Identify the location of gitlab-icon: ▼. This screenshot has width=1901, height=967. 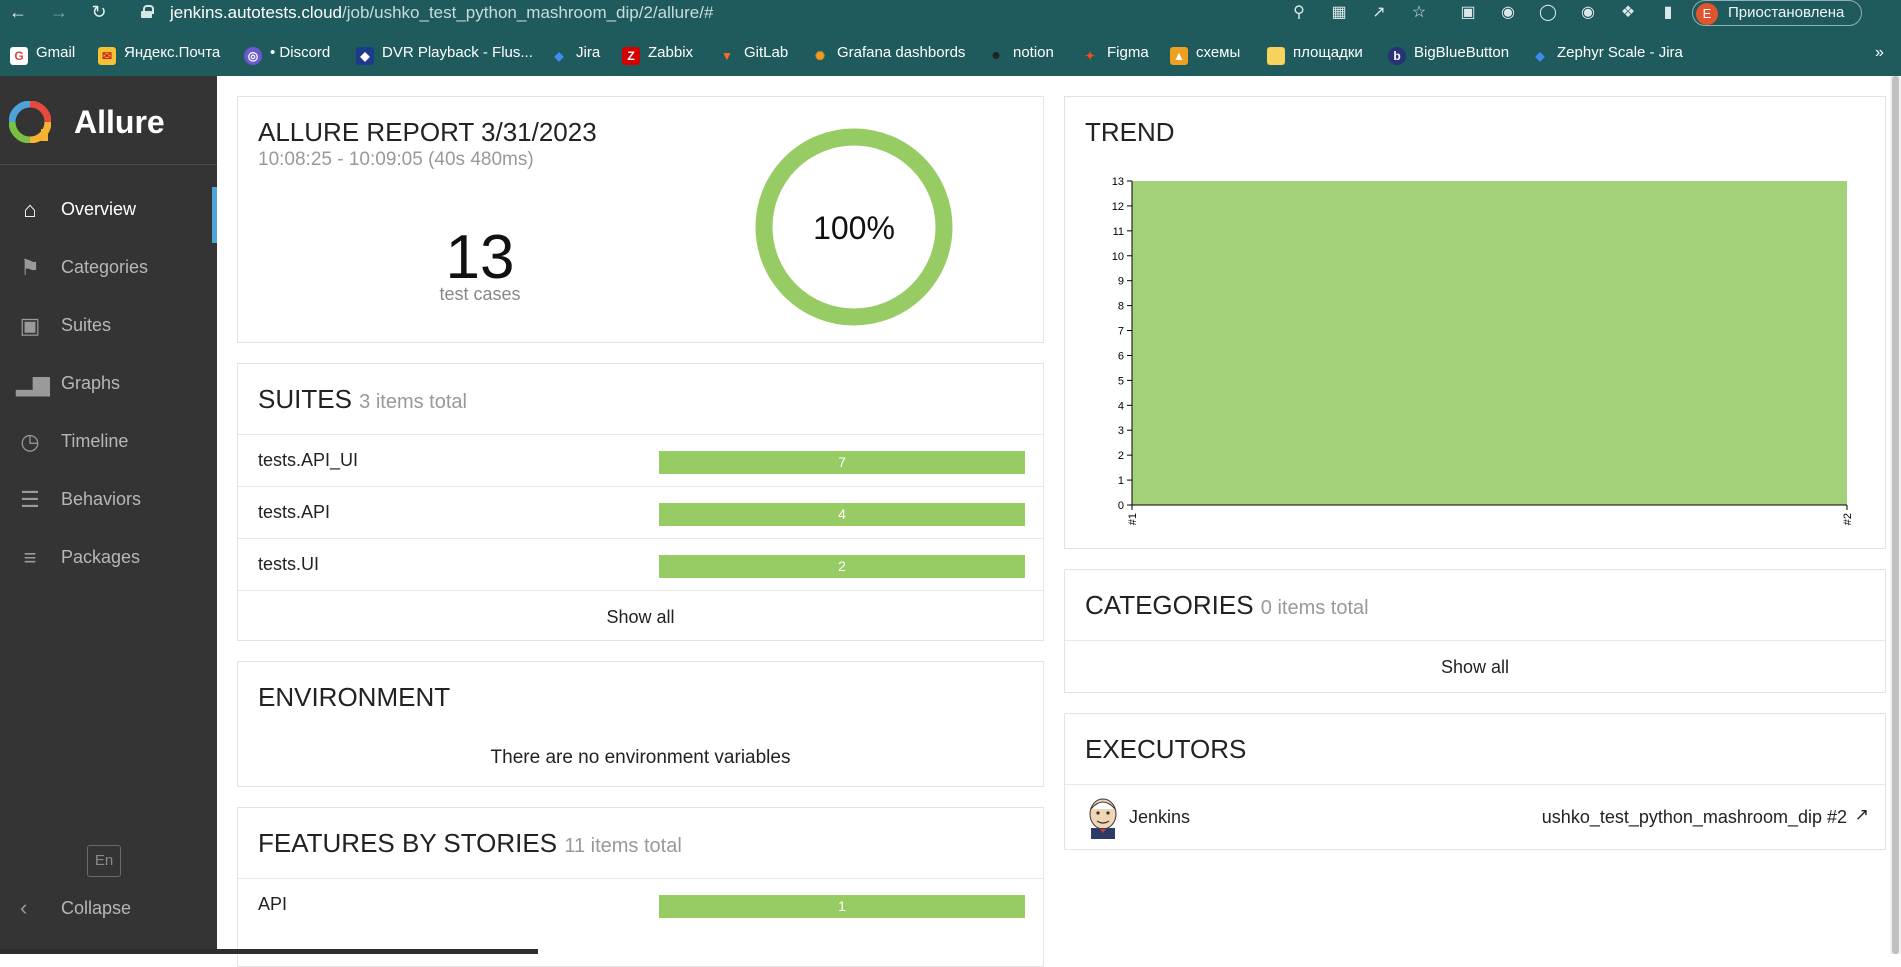
(727, 56).